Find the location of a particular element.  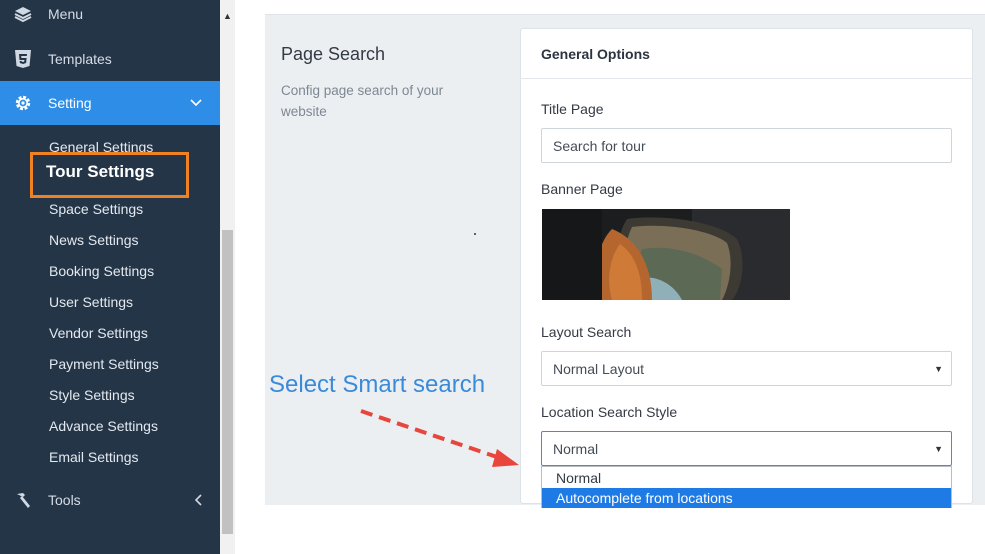

sidebar-item-label: Setting is located at coordinates (70, 103).